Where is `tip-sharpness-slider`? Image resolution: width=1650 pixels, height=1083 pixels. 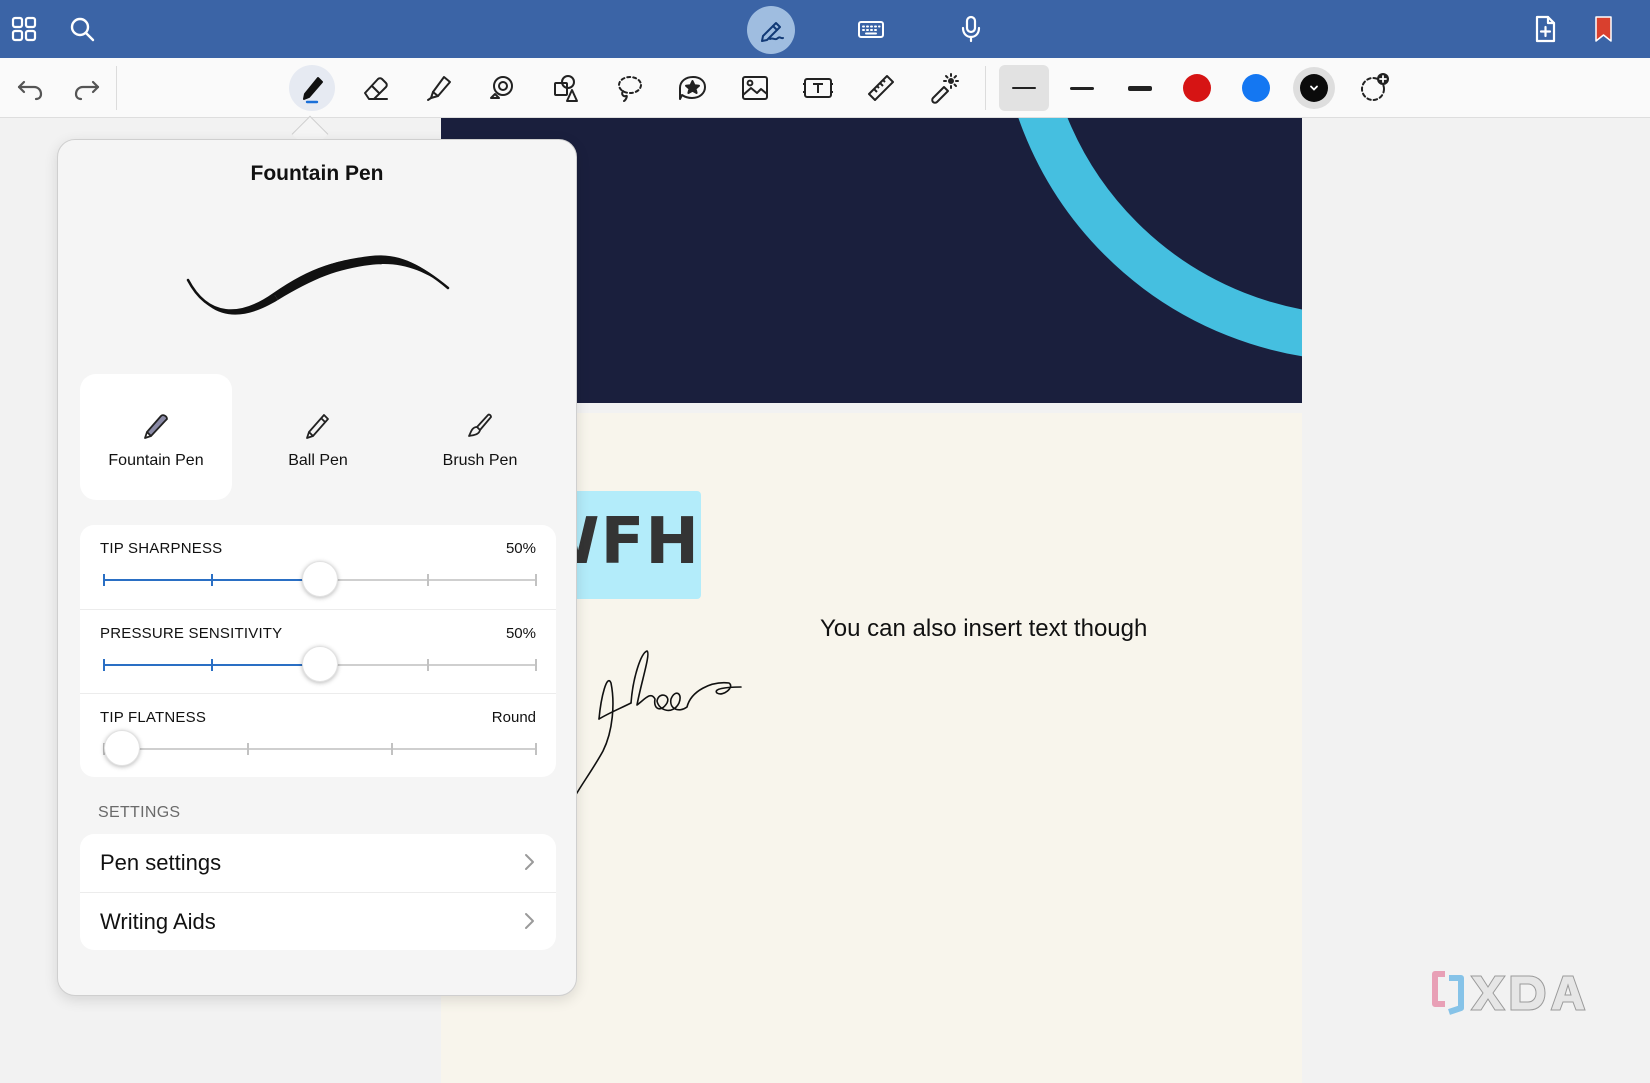
tip-sharpness-slider is located at coordinates (320, 579).